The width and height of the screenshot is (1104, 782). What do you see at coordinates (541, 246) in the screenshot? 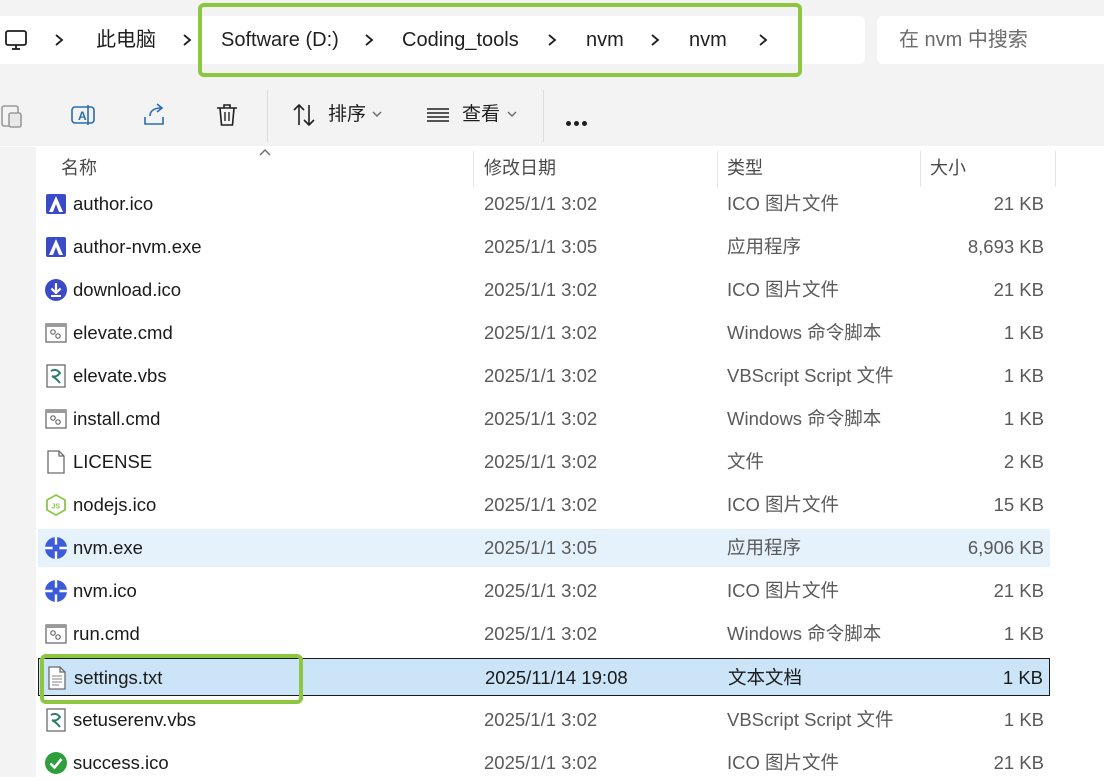
I see `file-modified-date: 2025/1/1 3:05` at bounding box center [541, 246].